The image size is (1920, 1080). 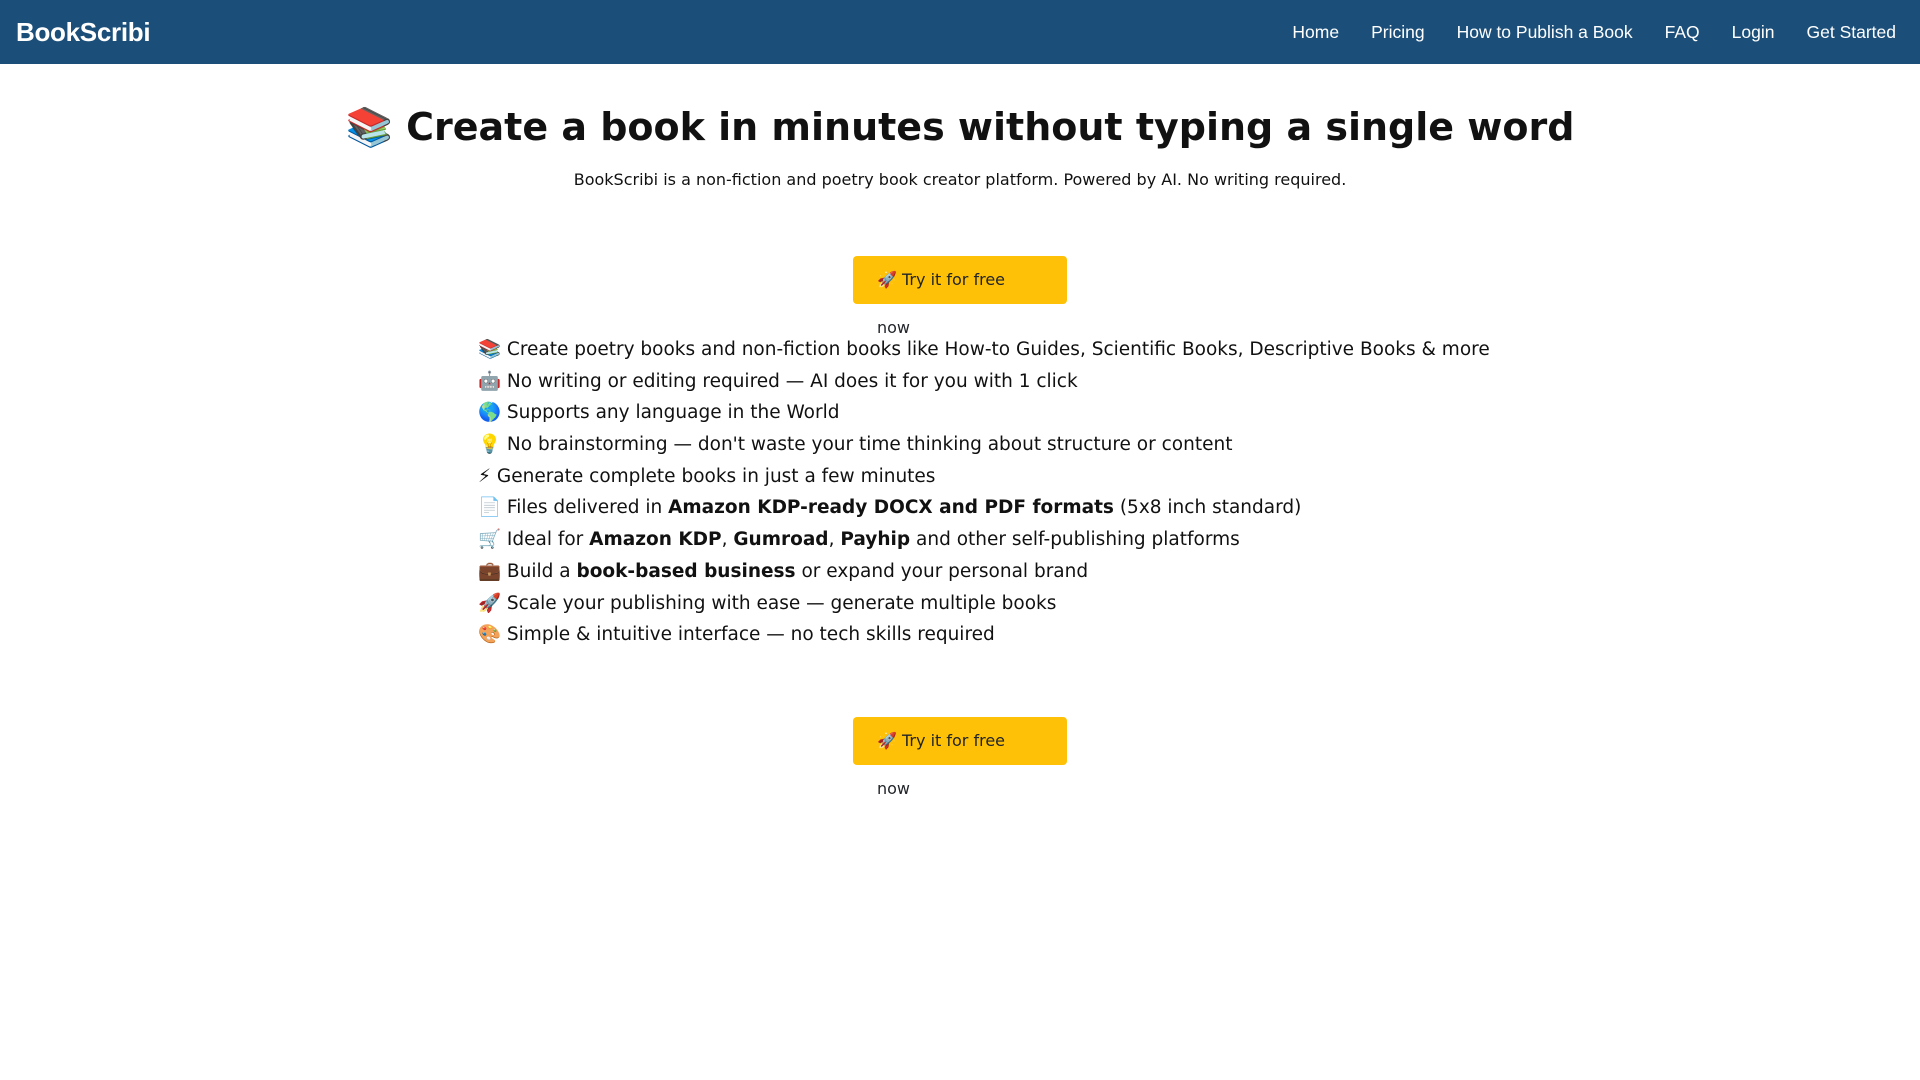 I want to click on nav-get-started-link: Get Started, so click(x=1852, y=32).